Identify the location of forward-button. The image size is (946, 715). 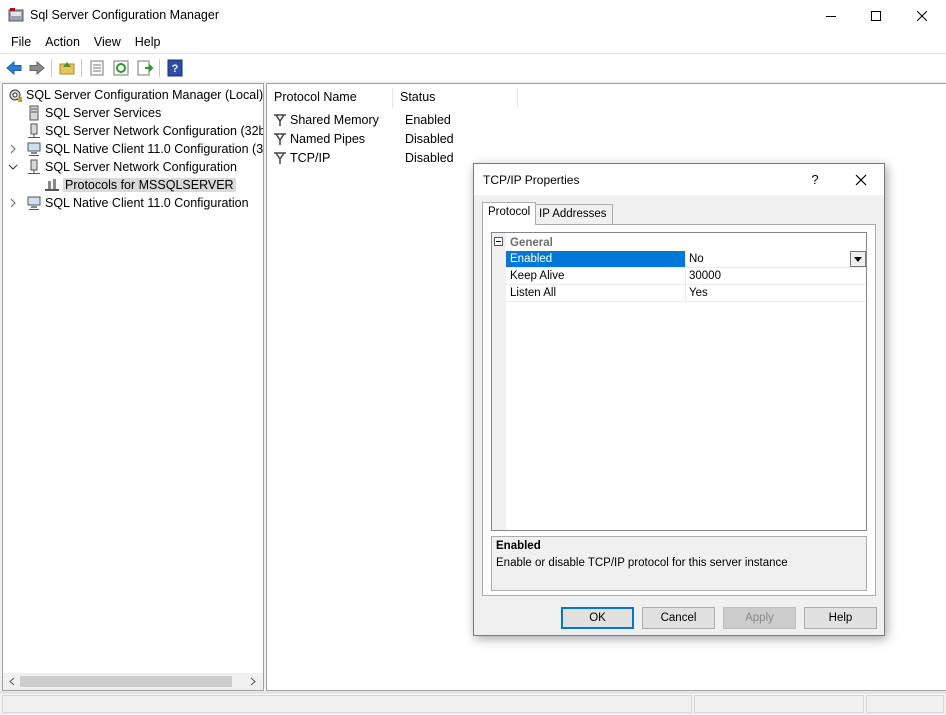
(37, 68).